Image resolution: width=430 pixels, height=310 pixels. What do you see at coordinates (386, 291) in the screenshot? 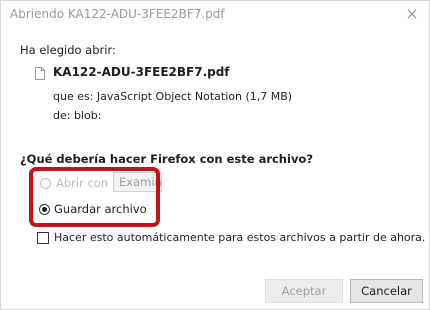
I see `cancel-button: Cancelar` at bounding box center [386, 291].